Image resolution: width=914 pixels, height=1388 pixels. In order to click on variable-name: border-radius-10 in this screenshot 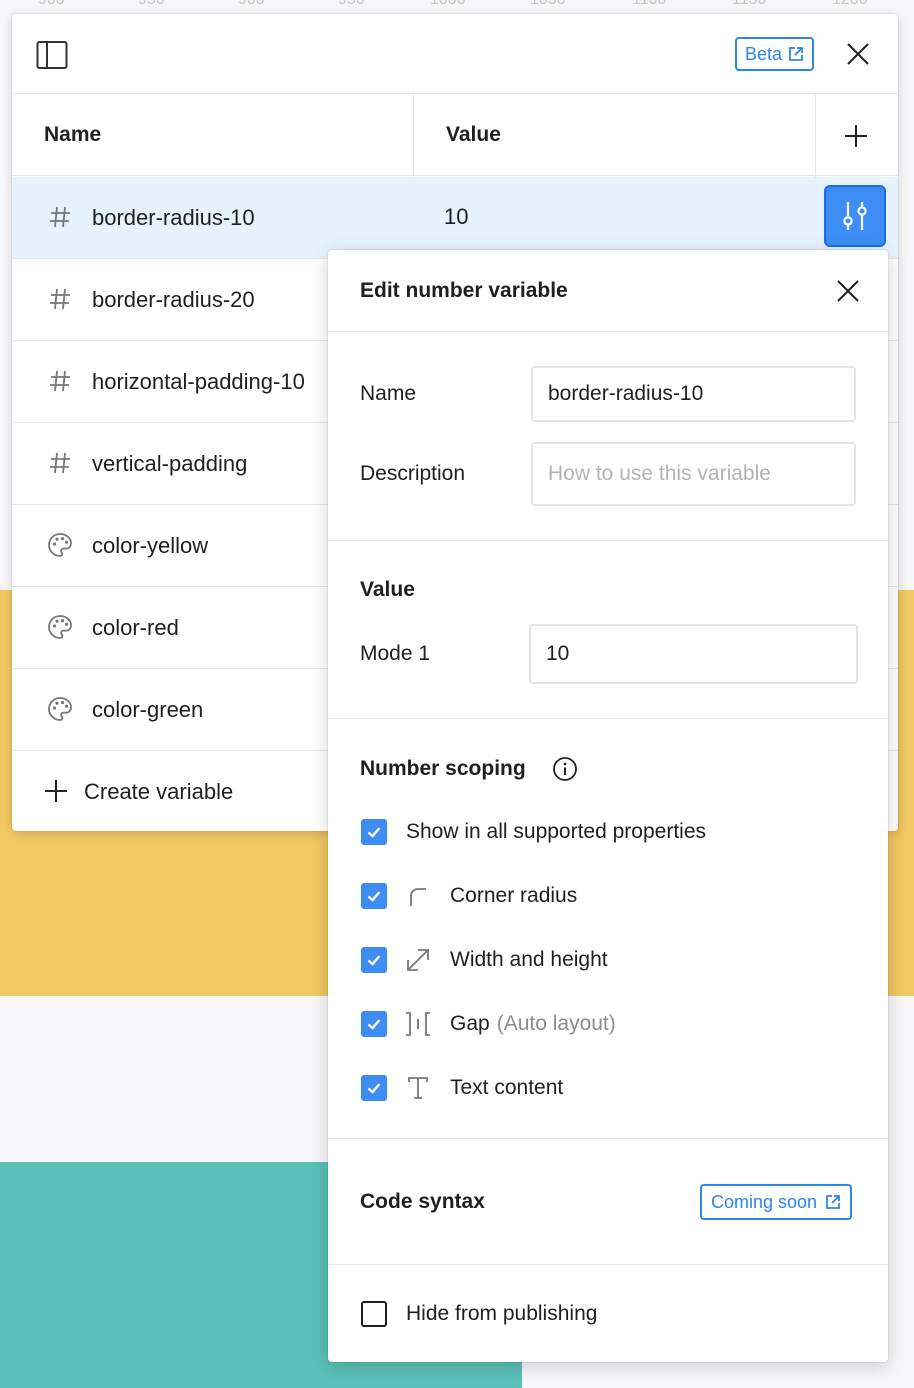, I will do `click(173, 218)`.